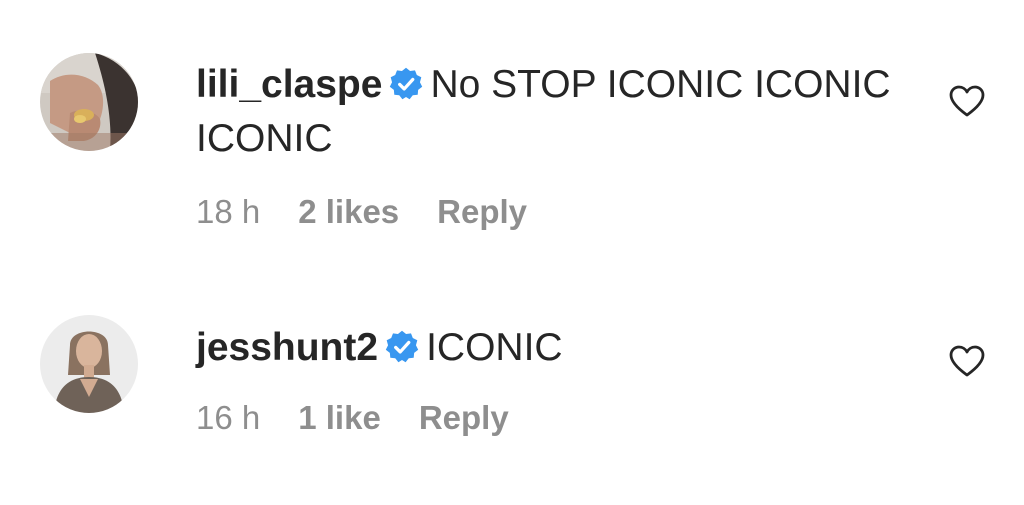  I want to click on comment-text-block: jesshunt2 ICONIC, so click(546, 348).